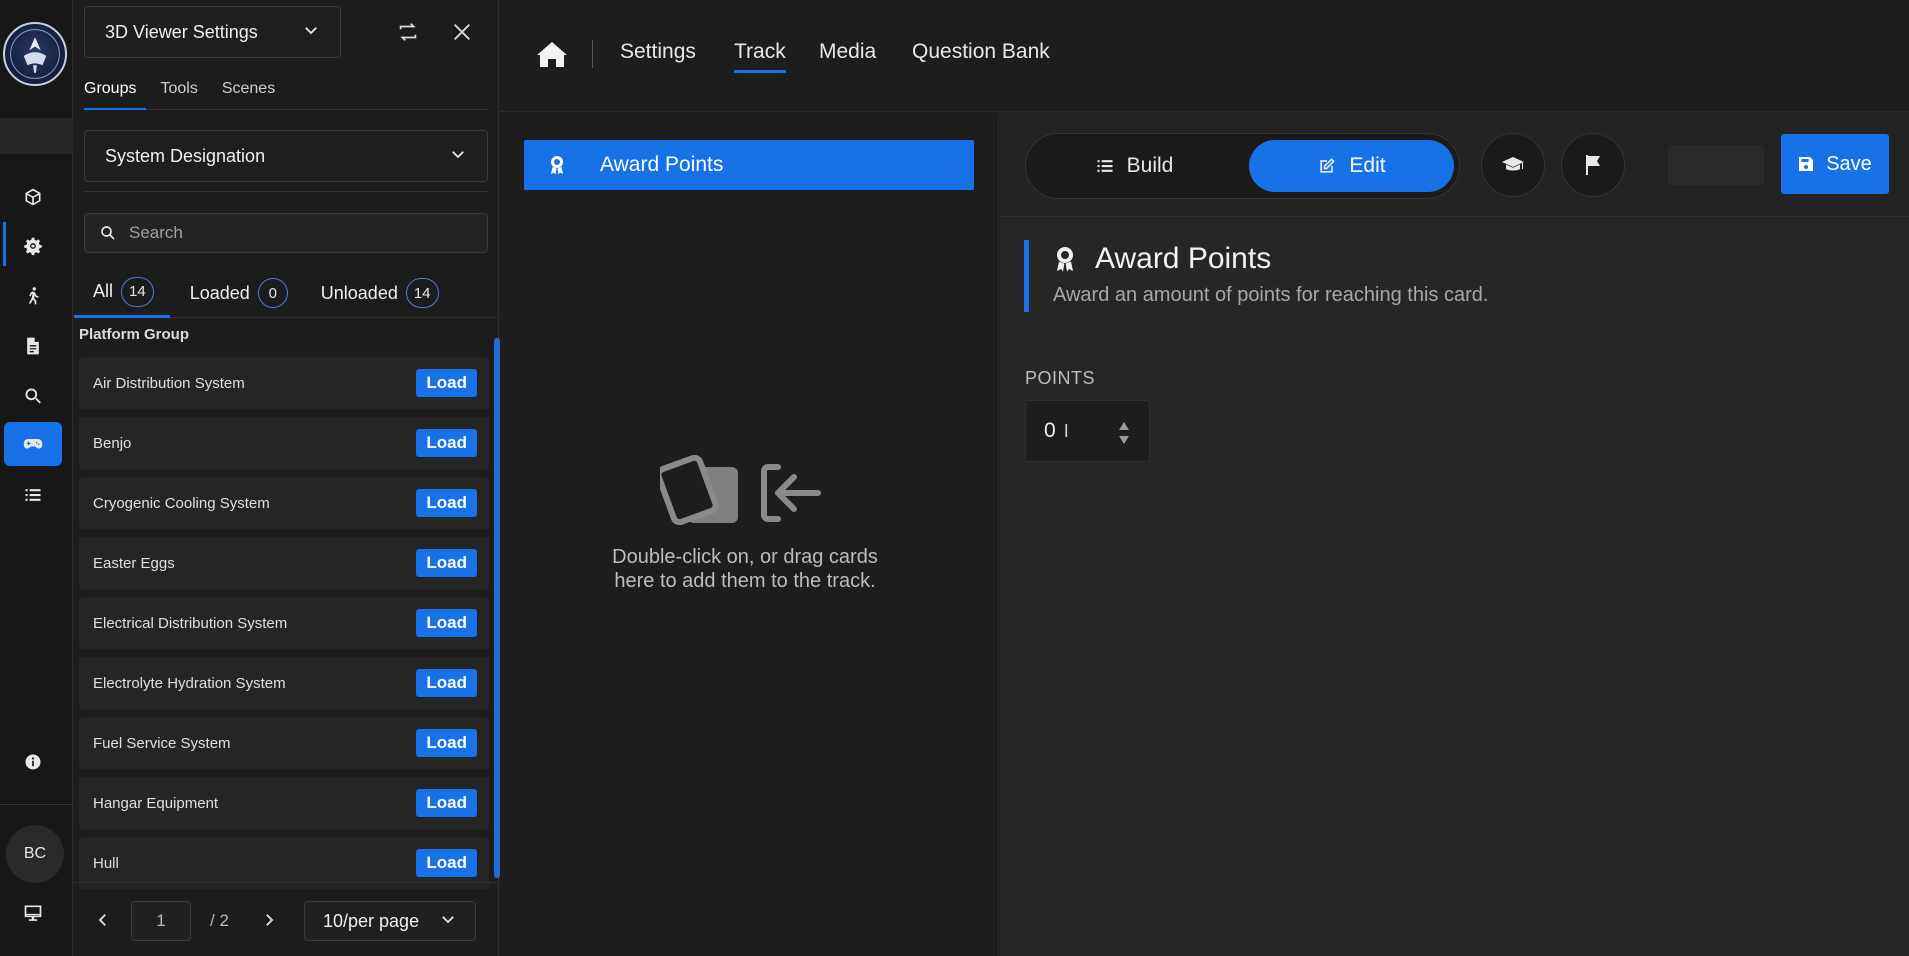 The height and width of the screenshot is (956, 1909). I want to click on left-rail: BC, so click(36, 478).